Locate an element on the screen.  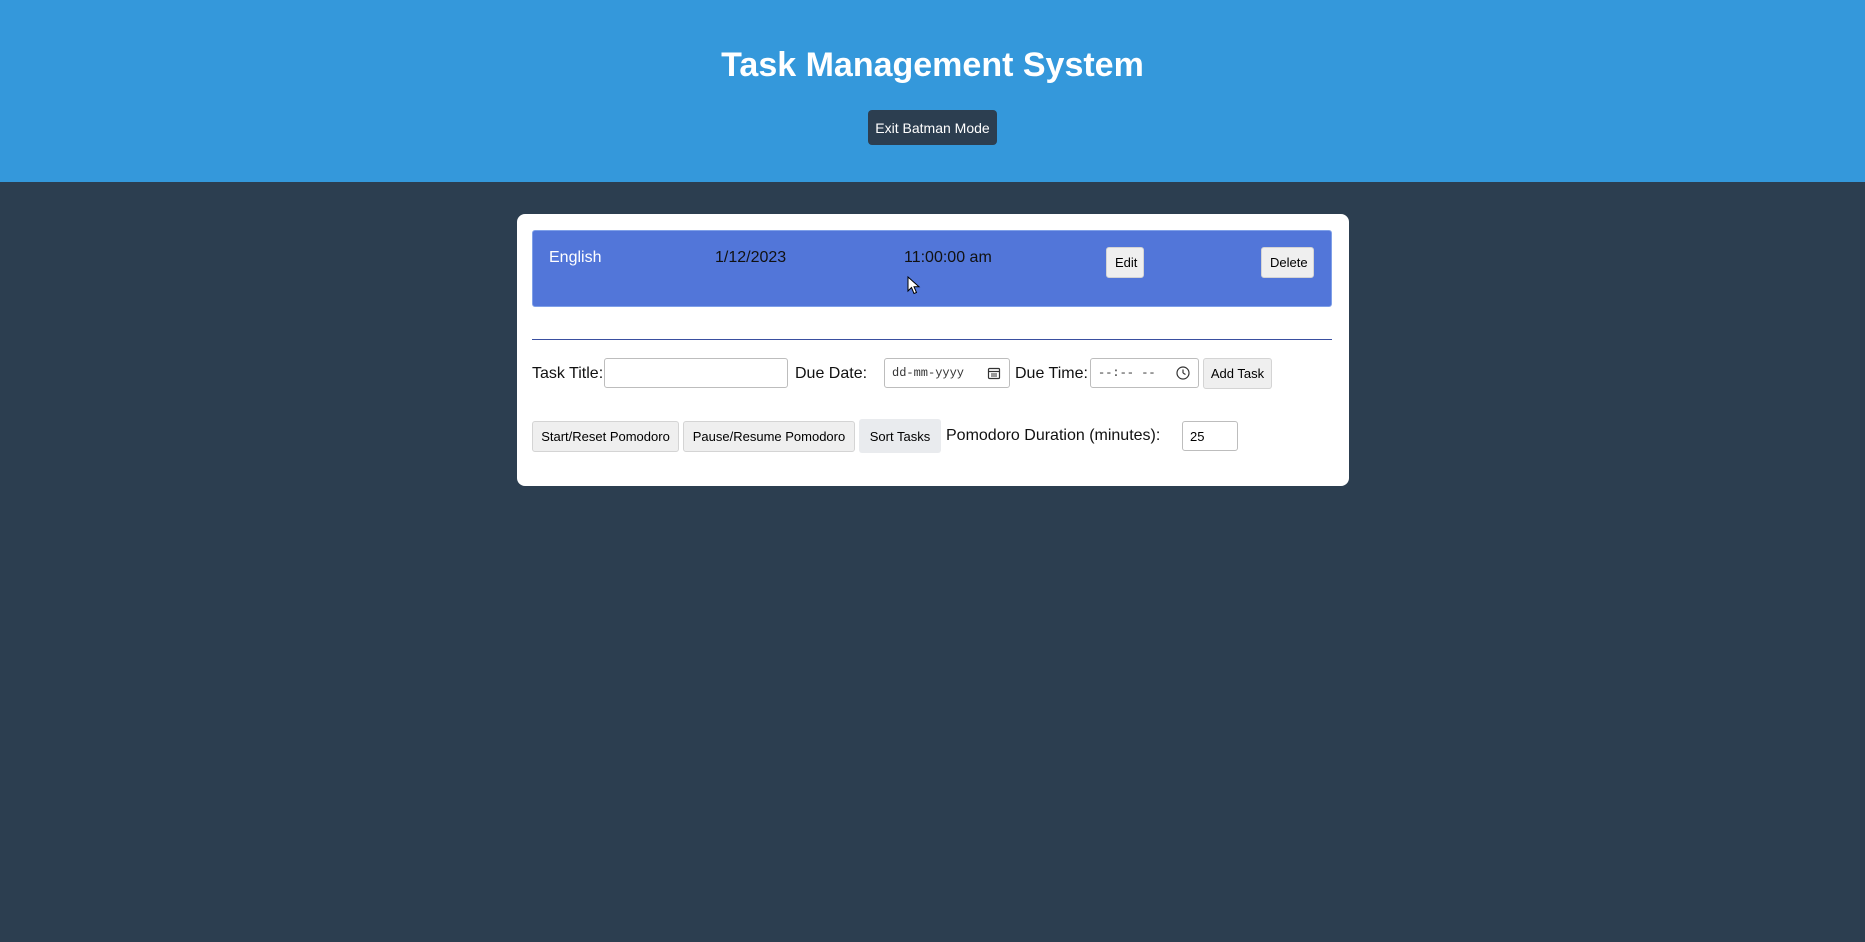
mouse-cursor-icon is located at coordinates (914, 285).